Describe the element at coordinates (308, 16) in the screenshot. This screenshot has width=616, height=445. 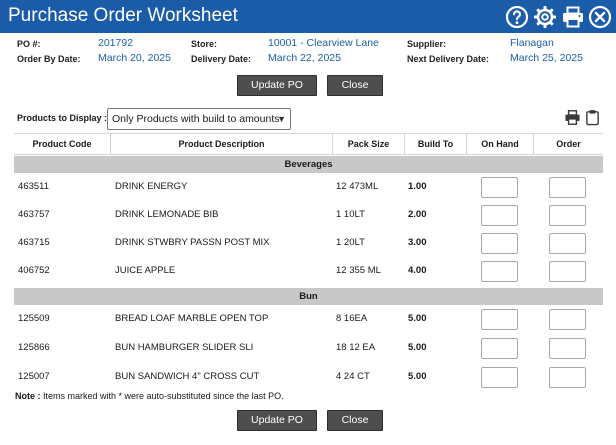
I see `title-bar: Purchase Order Worksheet` at that location.